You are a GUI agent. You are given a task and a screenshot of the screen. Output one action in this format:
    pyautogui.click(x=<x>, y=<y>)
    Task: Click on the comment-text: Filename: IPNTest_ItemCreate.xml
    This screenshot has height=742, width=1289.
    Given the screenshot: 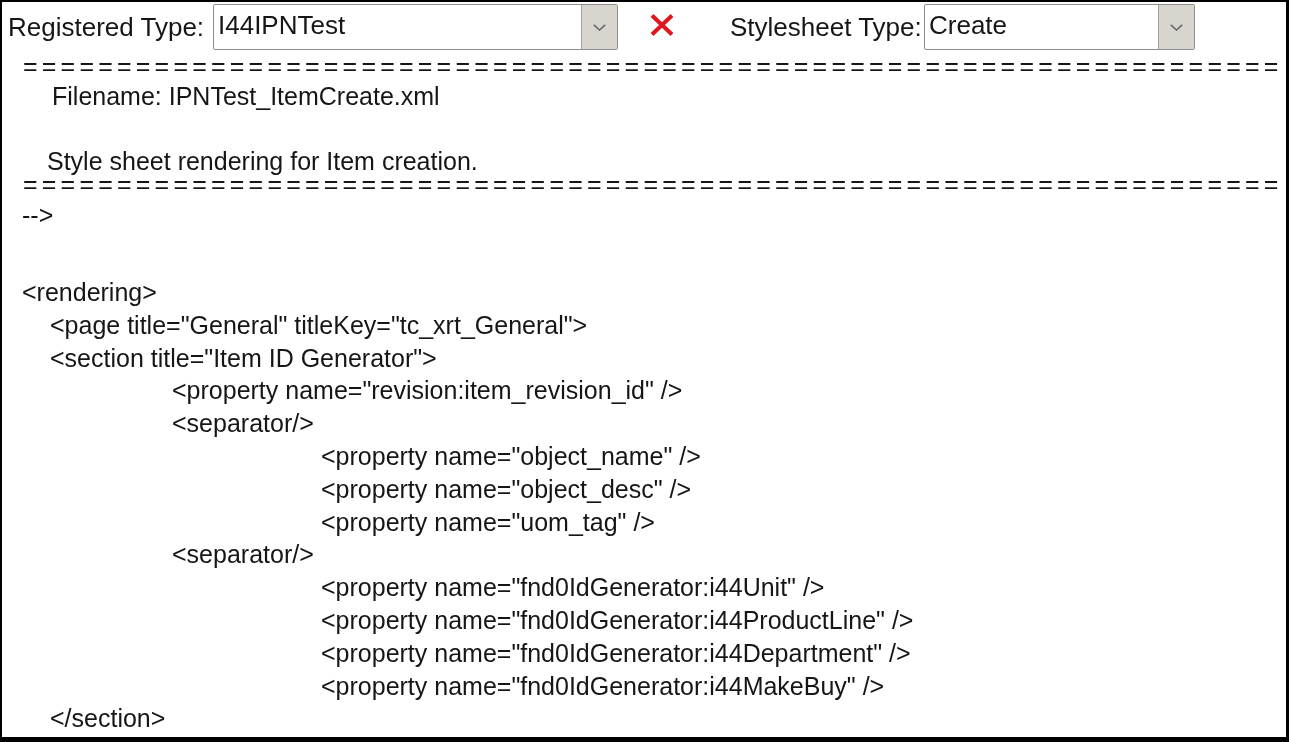 What is the action you would take?
    pyautogui.click(x=246, y=96)
    